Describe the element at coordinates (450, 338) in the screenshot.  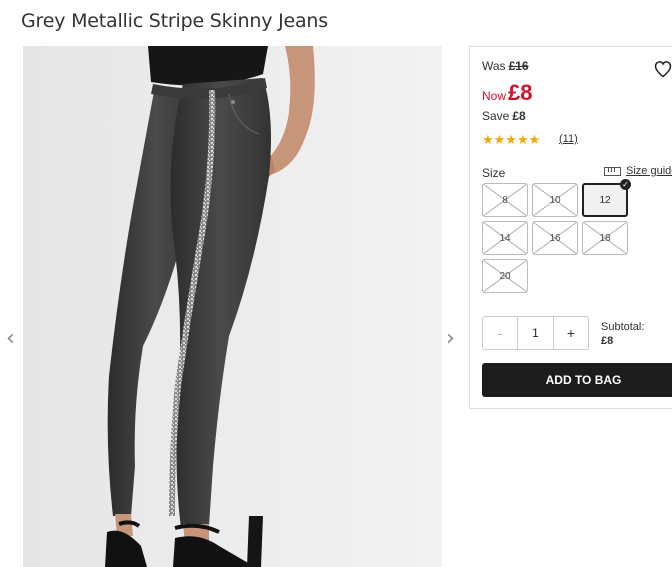
I see `chevron-right-icon: ›` at that location.